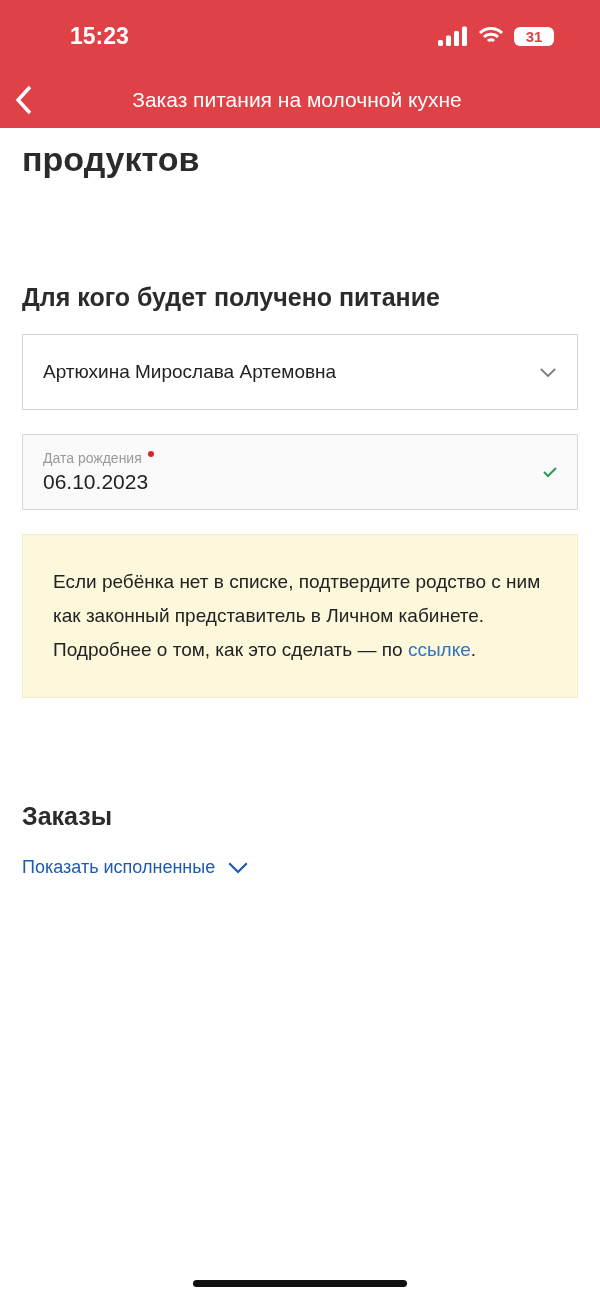 The width and height of the screenshot is (600, 1297). I want to click on show-completed-link: Показать исполненные, so click(136, 867).